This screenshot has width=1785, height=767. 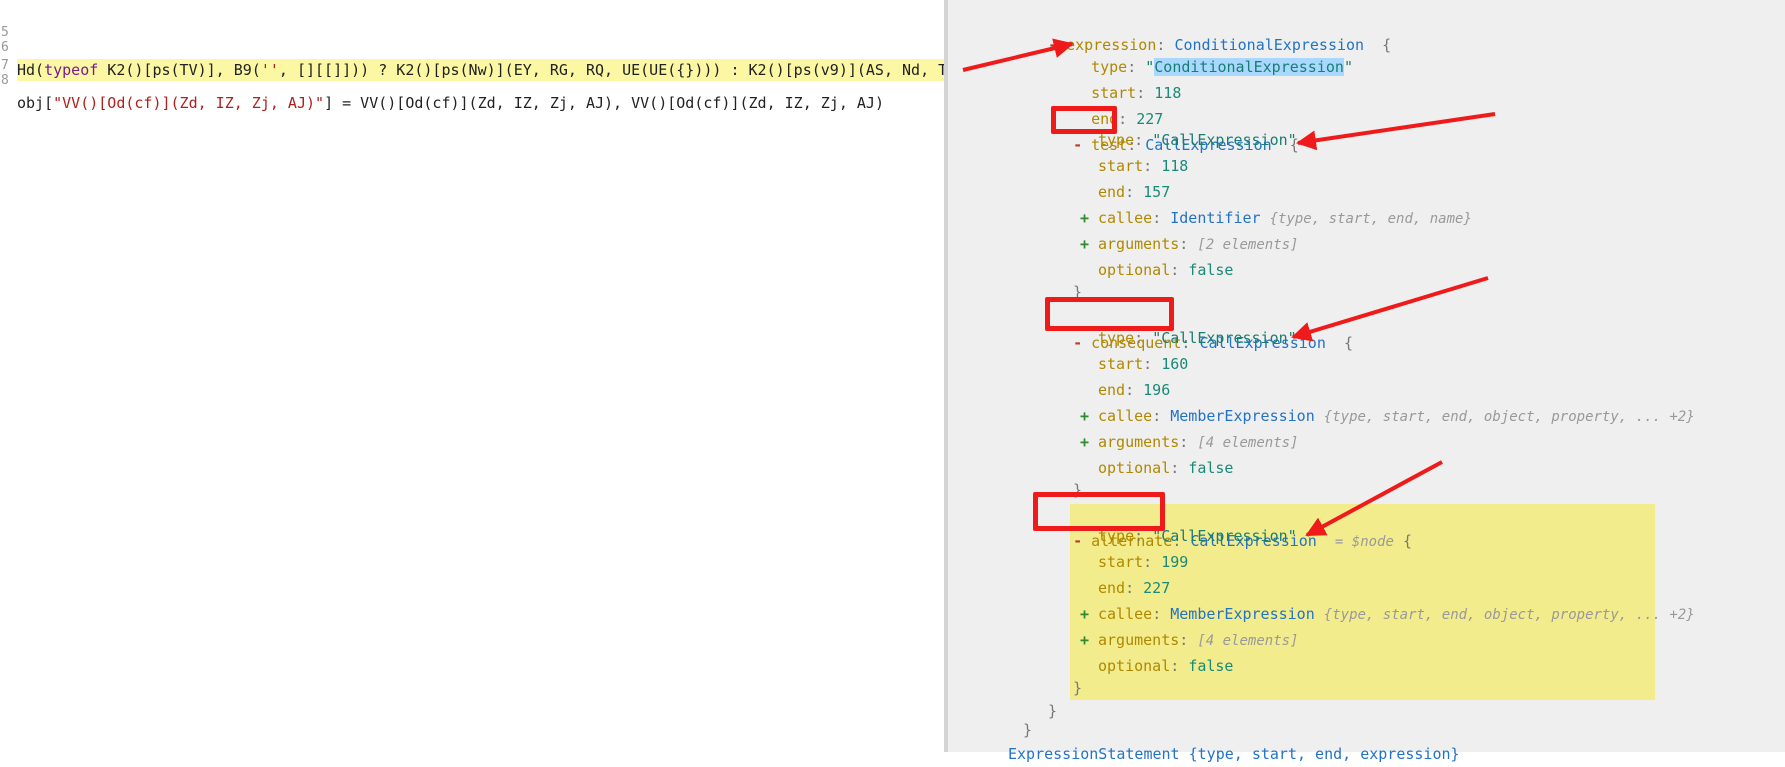 I want to click on ast-prop-start: start: 199, so click(x=1143, y=562).